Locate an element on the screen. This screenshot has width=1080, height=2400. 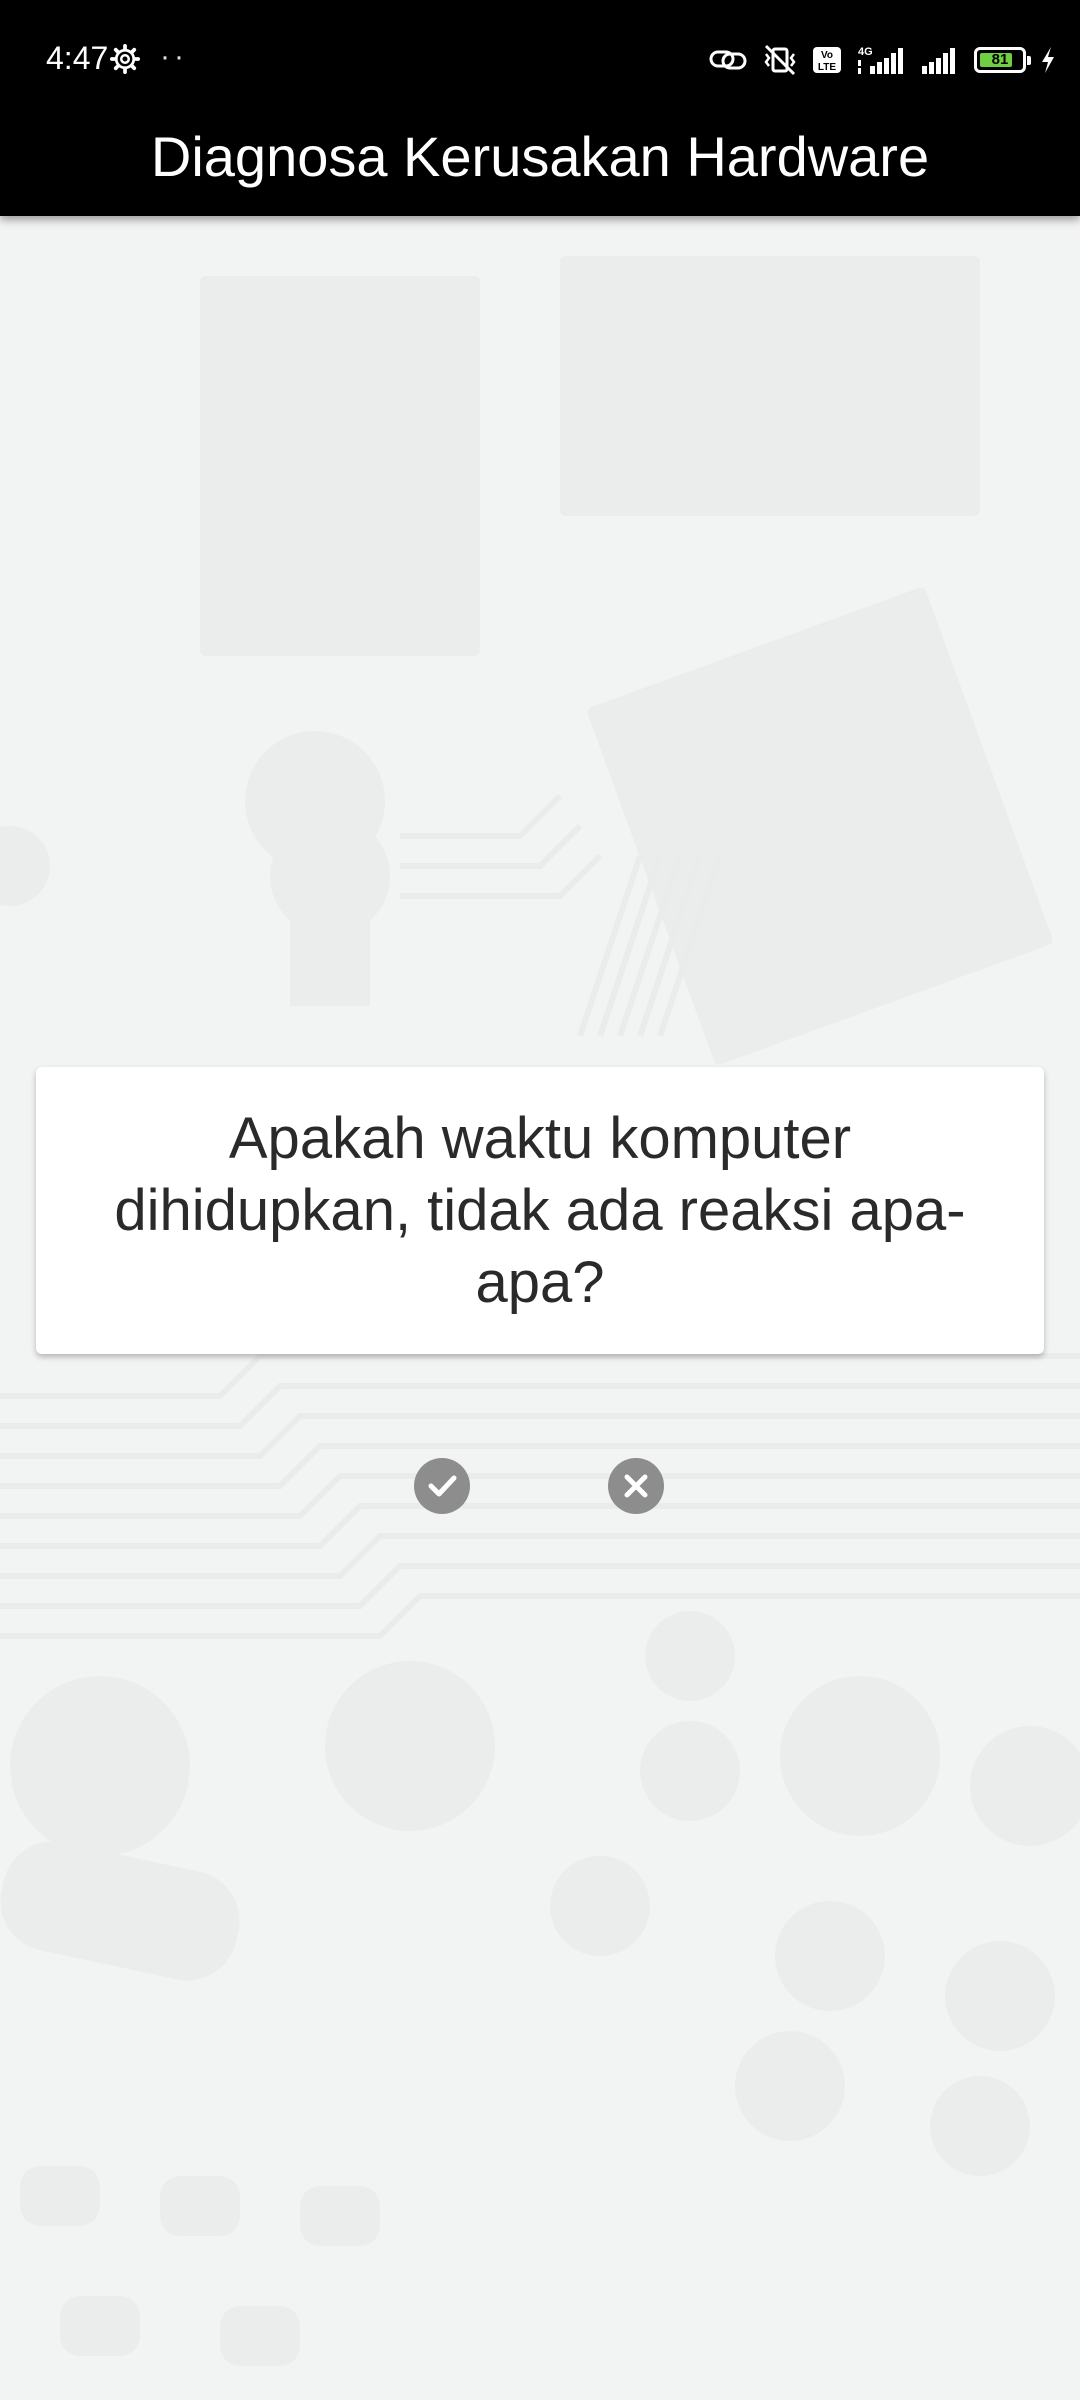
vibrate-mute-icon is located at coordinates (780, 60).